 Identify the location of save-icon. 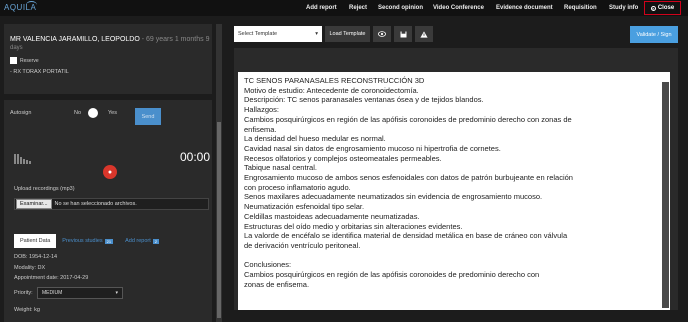
(403, 34).